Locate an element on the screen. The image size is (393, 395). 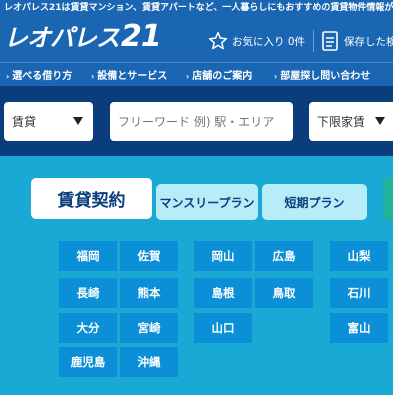
rent-min-select: 下限家賃 is located at coordinates (351, 121).